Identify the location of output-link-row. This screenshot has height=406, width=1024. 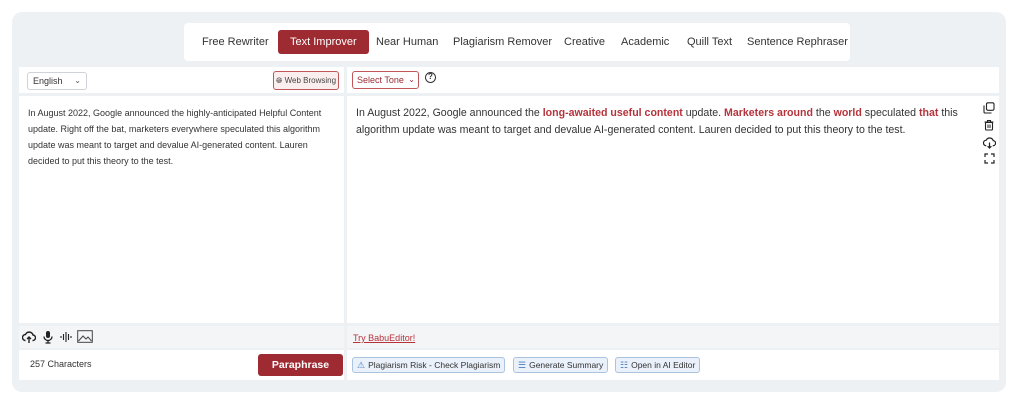
(673, 337).